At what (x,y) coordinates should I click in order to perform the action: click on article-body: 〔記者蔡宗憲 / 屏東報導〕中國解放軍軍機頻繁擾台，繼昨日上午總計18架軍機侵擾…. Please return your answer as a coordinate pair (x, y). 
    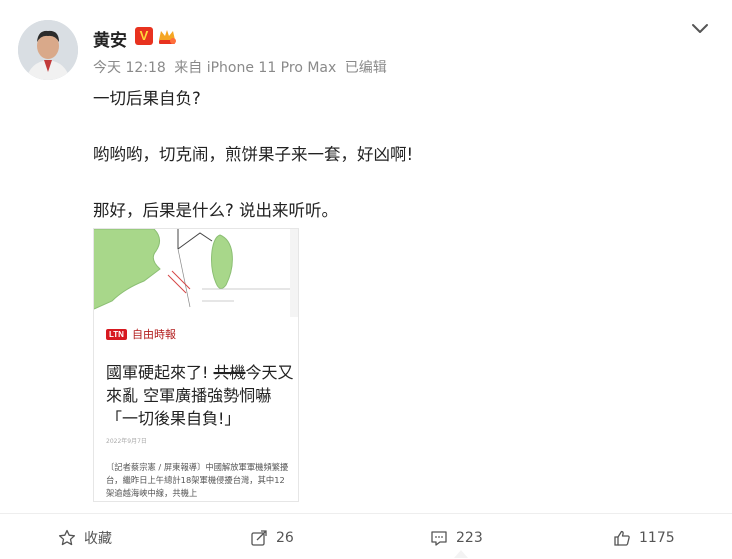
    Looking at the image, I should click on (197, 480).